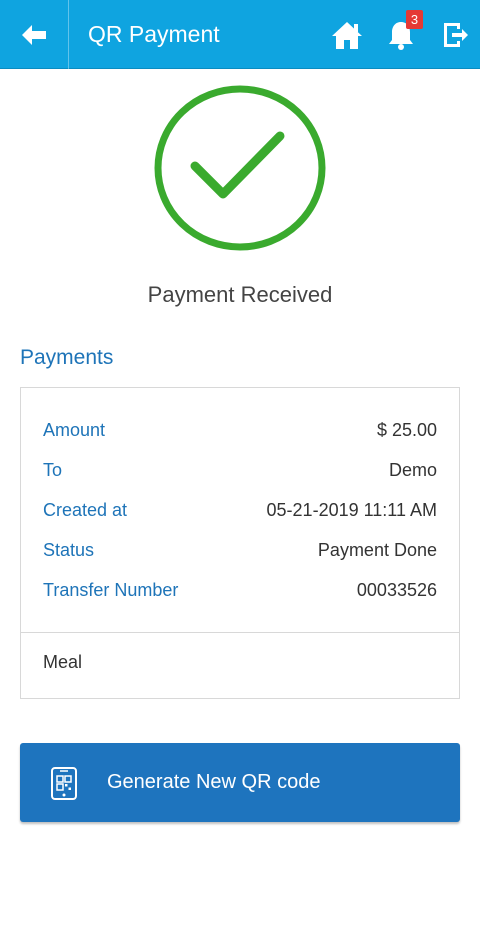 The height and width of the screenshot is (927, 480). I want to click on notification-badge: 3, so click(414, 19).